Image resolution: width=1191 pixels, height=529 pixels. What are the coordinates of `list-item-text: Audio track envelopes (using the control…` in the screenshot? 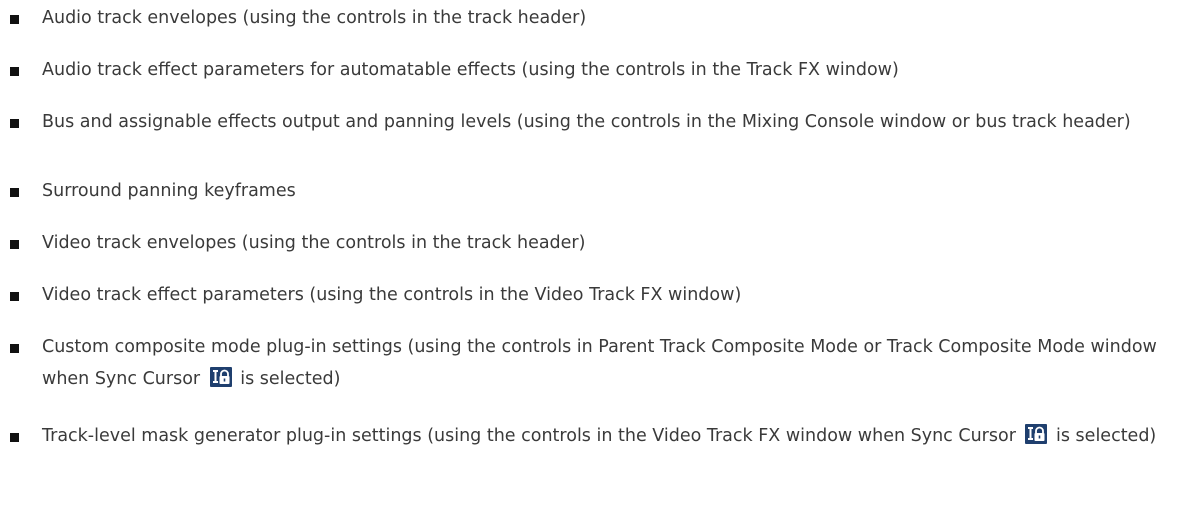 It's located at (314, 18).